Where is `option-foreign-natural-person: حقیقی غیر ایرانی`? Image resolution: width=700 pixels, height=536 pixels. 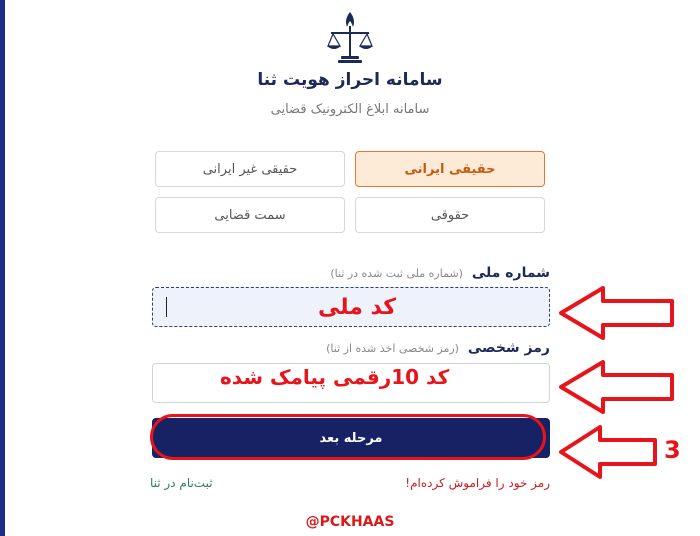 option-foreign-natural-person: حقیقی غیر ایرانی is located at coordinates (250, 169).